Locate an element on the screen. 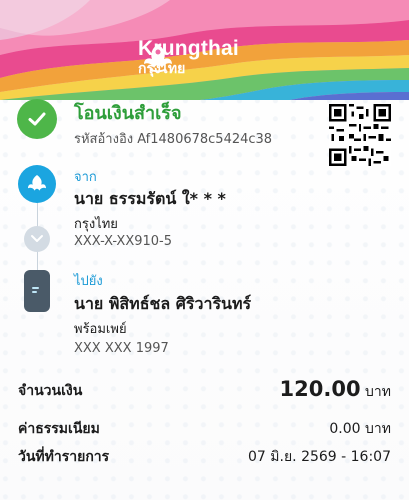 This screenshot has width=409, height=500. amount-unit: บาท is located at coordinates (378, 392).